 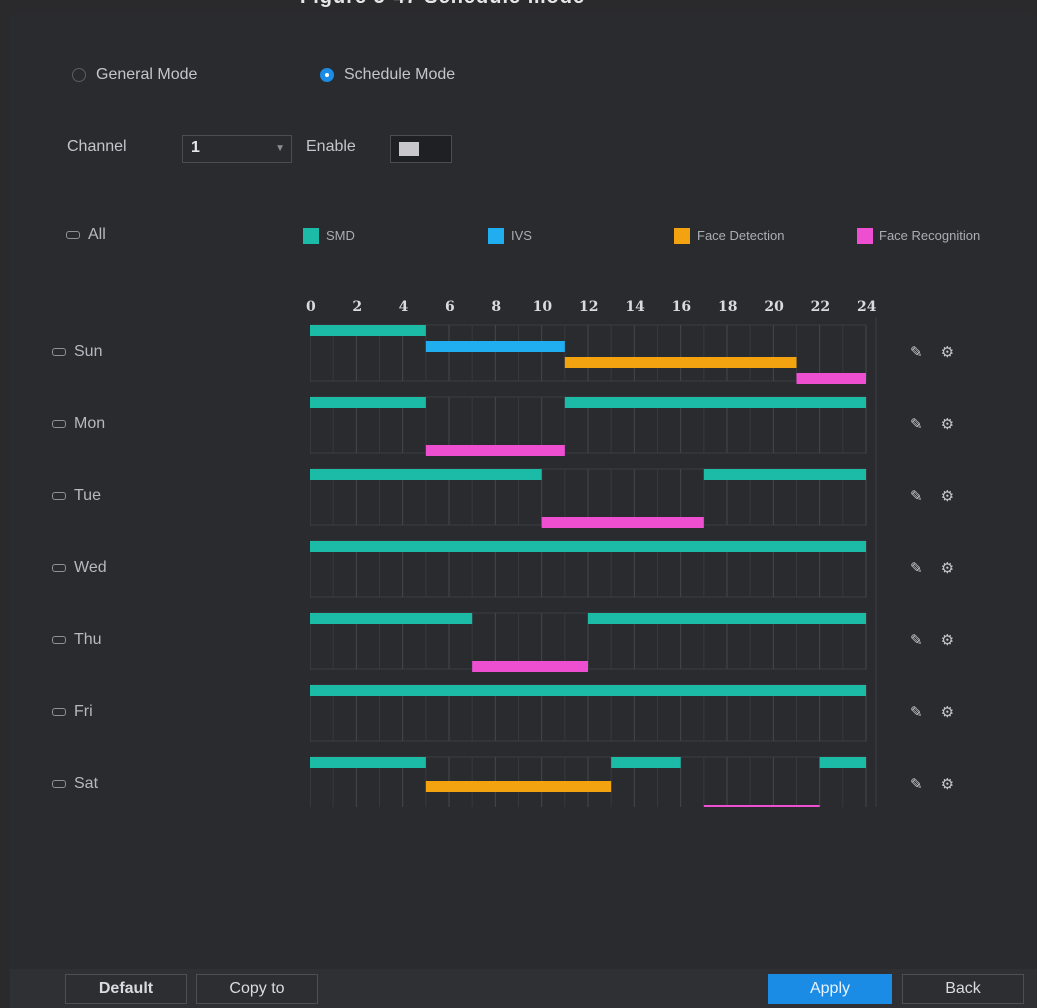 I want to click on footer-bar: Default Copy to Apply Back, so click(x=523, y=988).